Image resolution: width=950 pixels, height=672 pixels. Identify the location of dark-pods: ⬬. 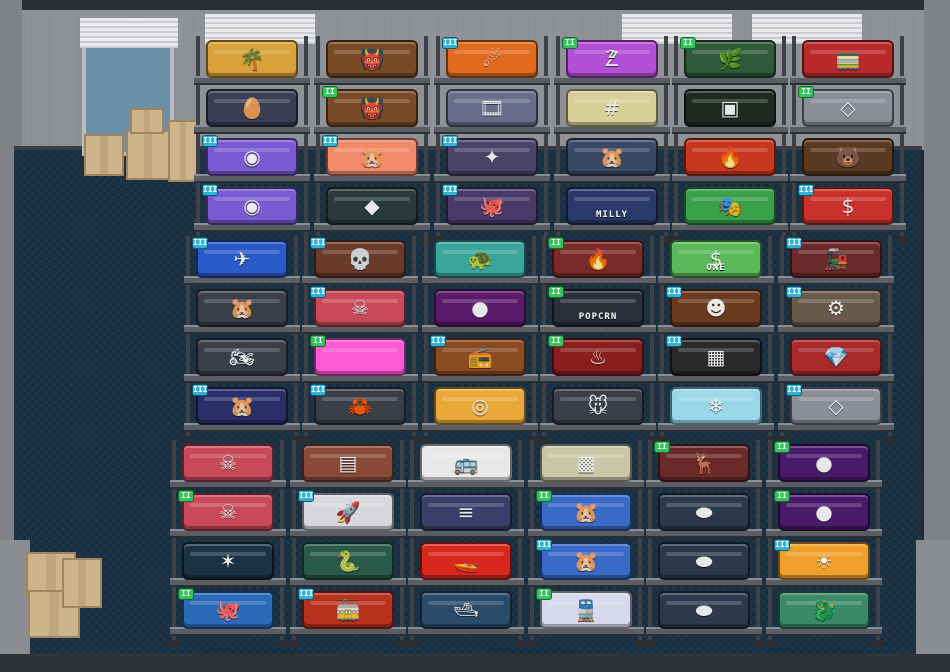
(704, 512).